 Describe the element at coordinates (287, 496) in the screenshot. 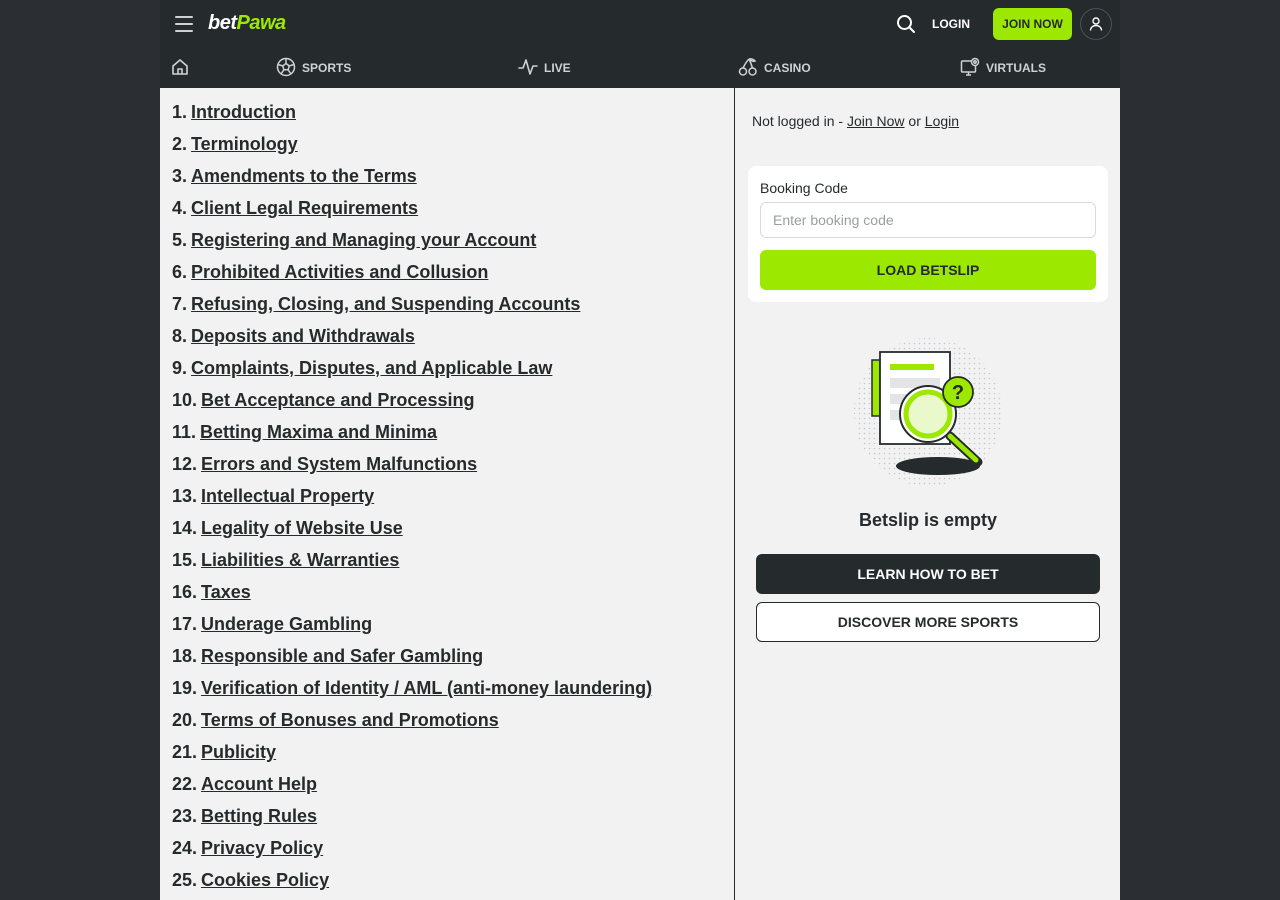

I see `toc-item-link: Intellectual Property` at that location.